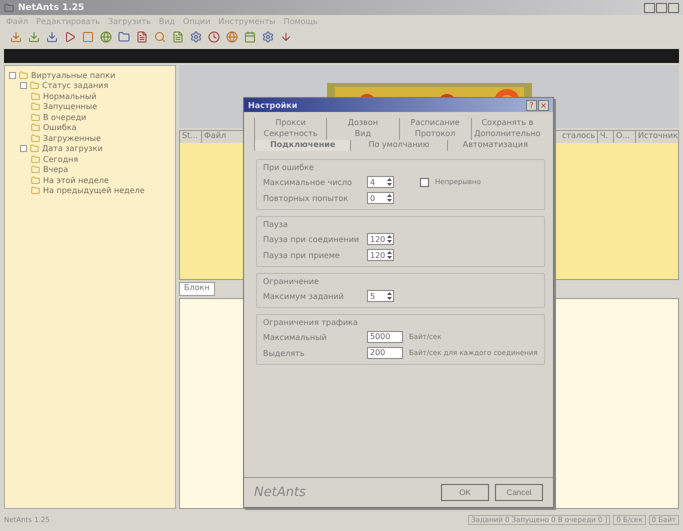 The image size is (683, 531). What do you see at coordinates (70, 107) in the screenshot?
I see `tree-item: Запущенные` at bounding box center [70, 107].